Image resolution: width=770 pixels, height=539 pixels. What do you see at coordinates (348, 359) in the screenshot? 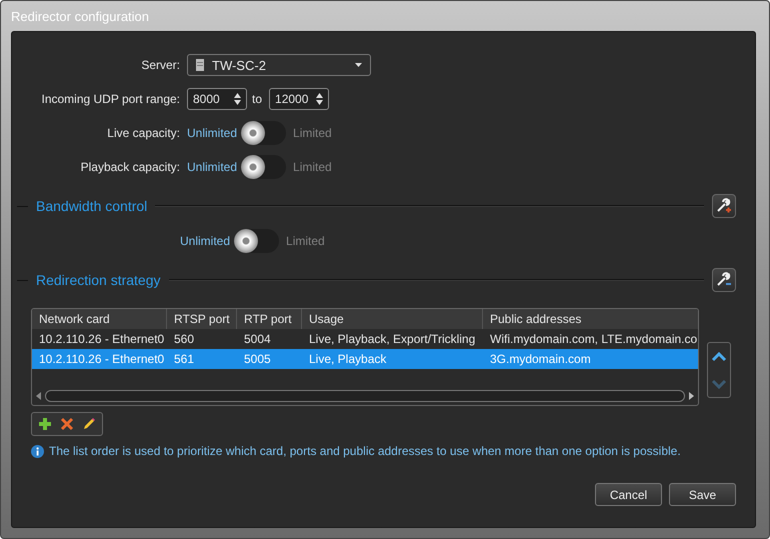
I see `table-cell-text: Live, Playback` at bounding box center [348, 359].